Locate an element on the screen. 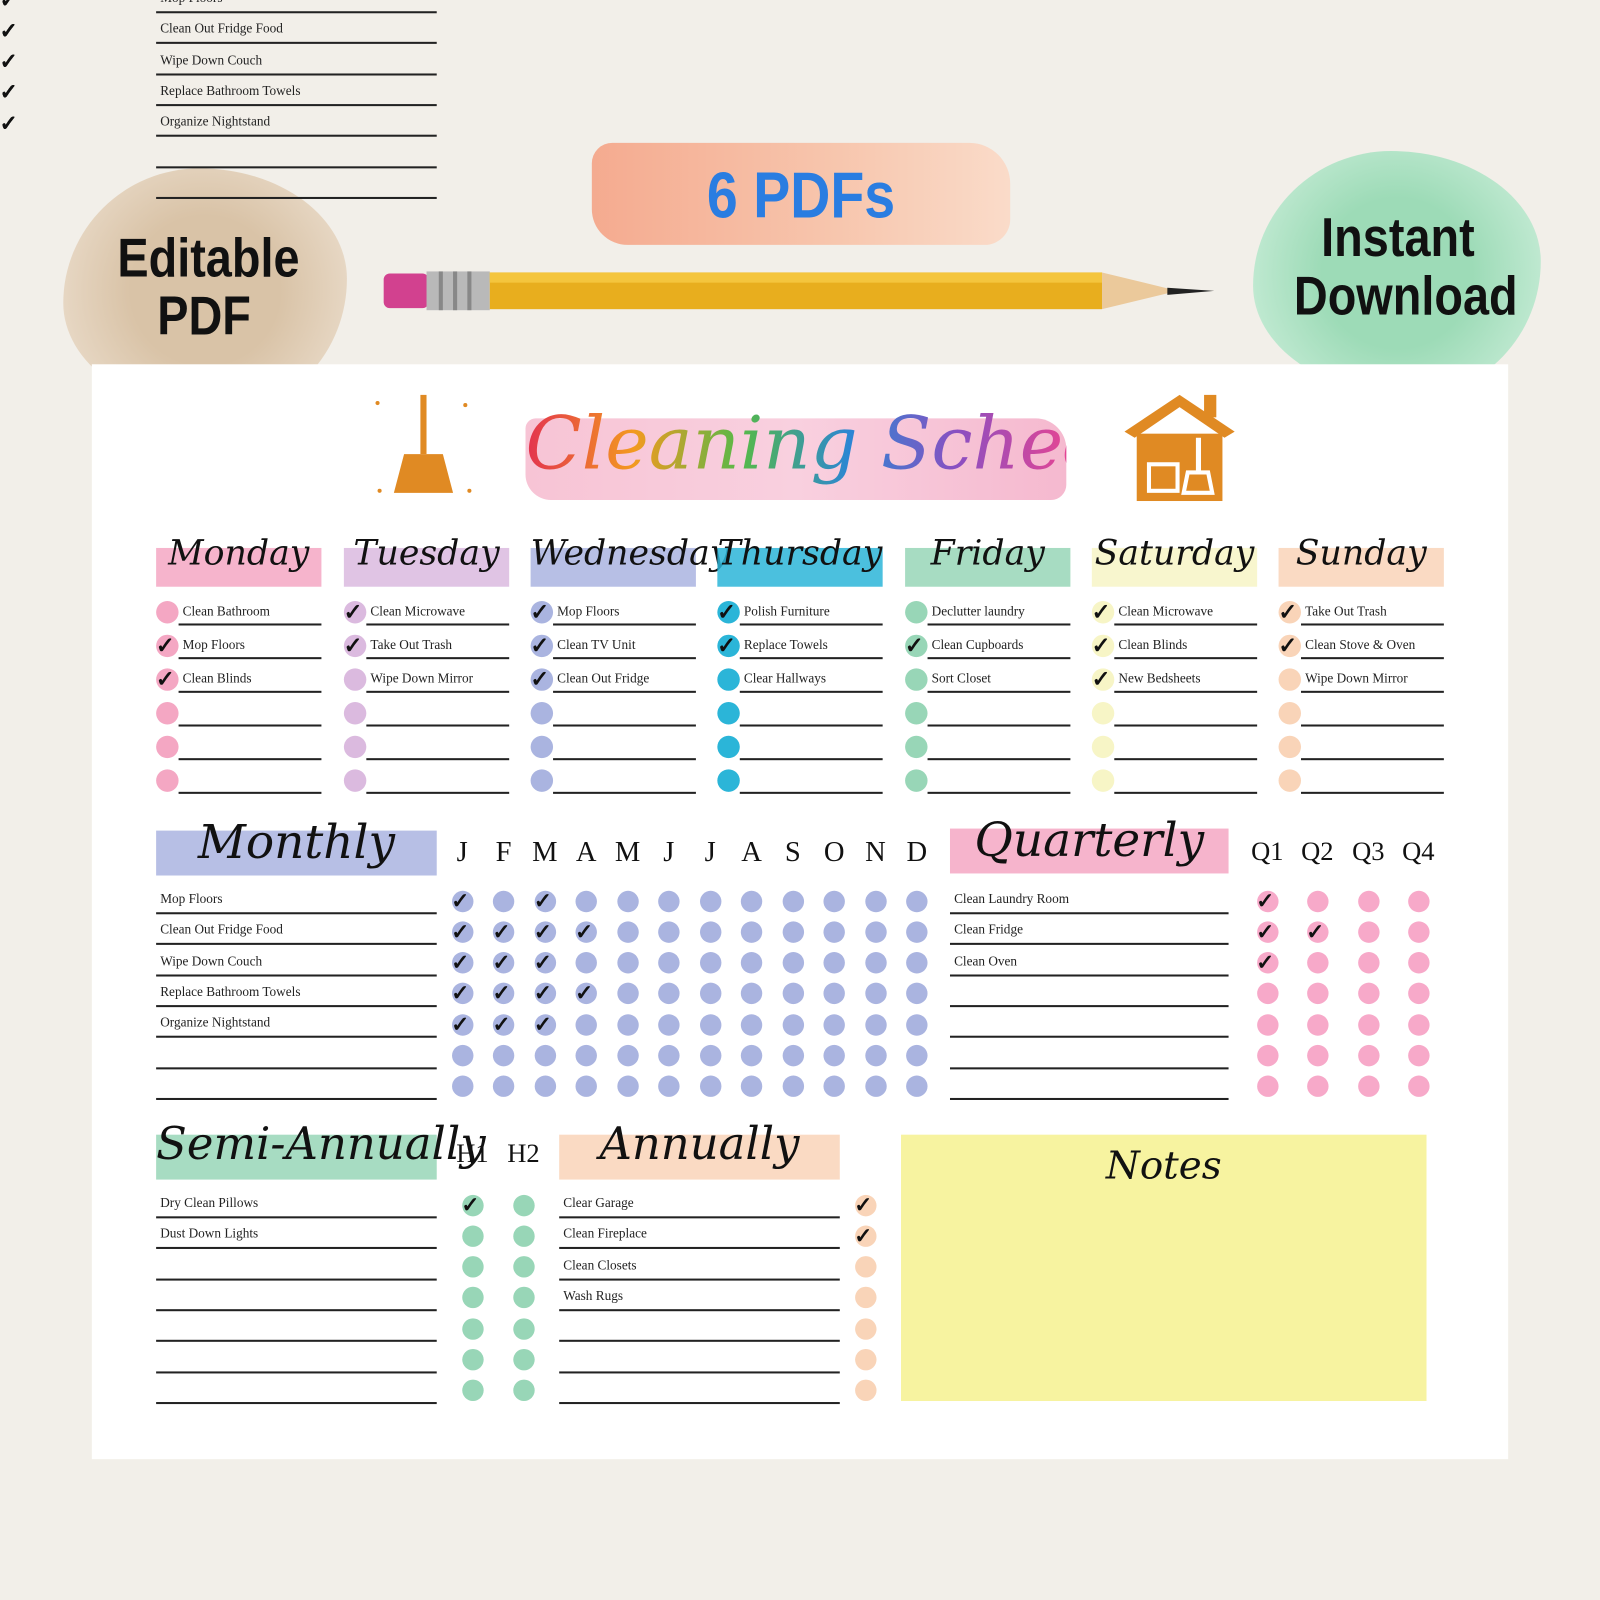 This screenshot has width=1600, height=1600. task-label: Dry Clean Pillows is located at coordinates (209, 1203).